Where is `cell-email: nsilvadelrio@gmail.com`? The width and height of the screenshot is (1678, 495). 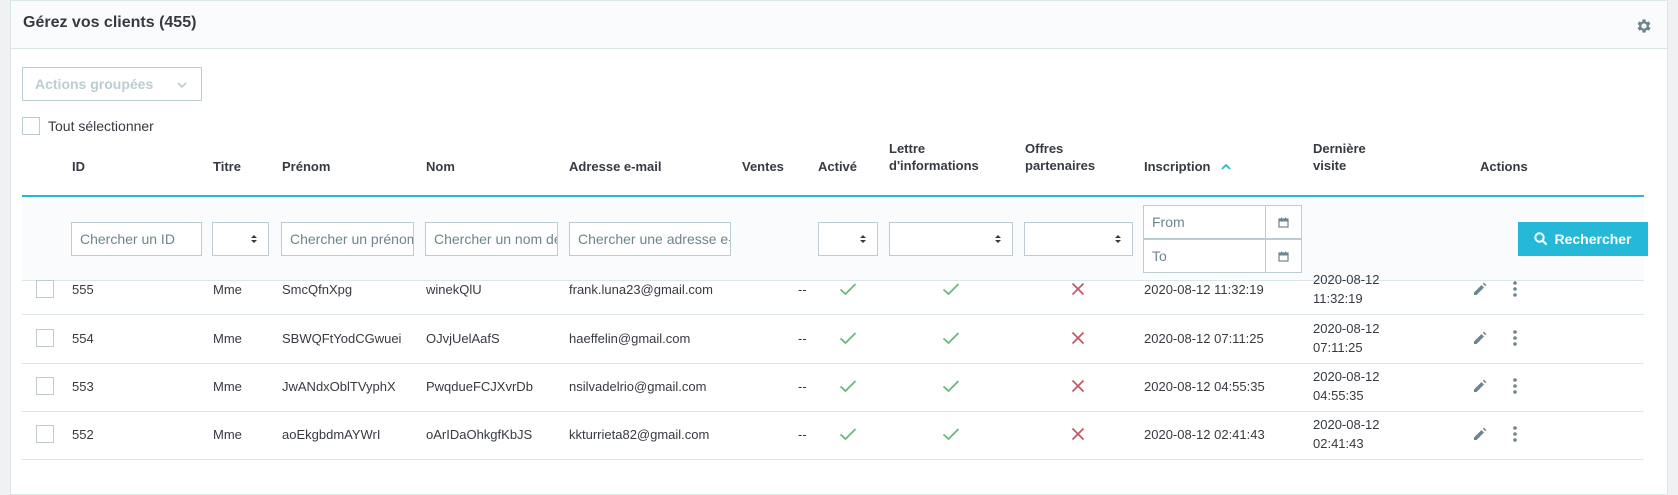 cell-email: nsilvadelrio@gmail.com is located at coordinates (638, 386).